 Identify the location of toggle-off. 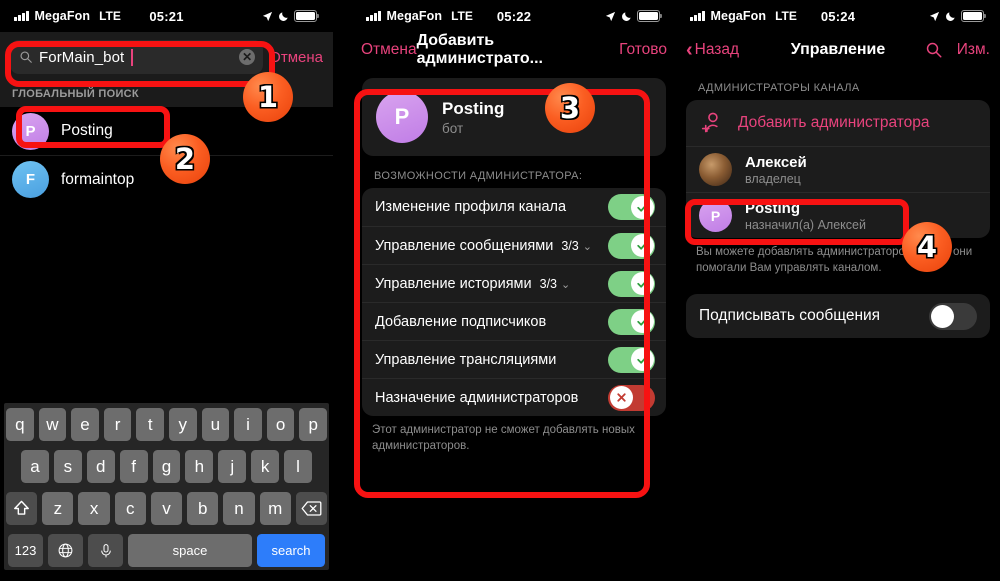
(631, 397).